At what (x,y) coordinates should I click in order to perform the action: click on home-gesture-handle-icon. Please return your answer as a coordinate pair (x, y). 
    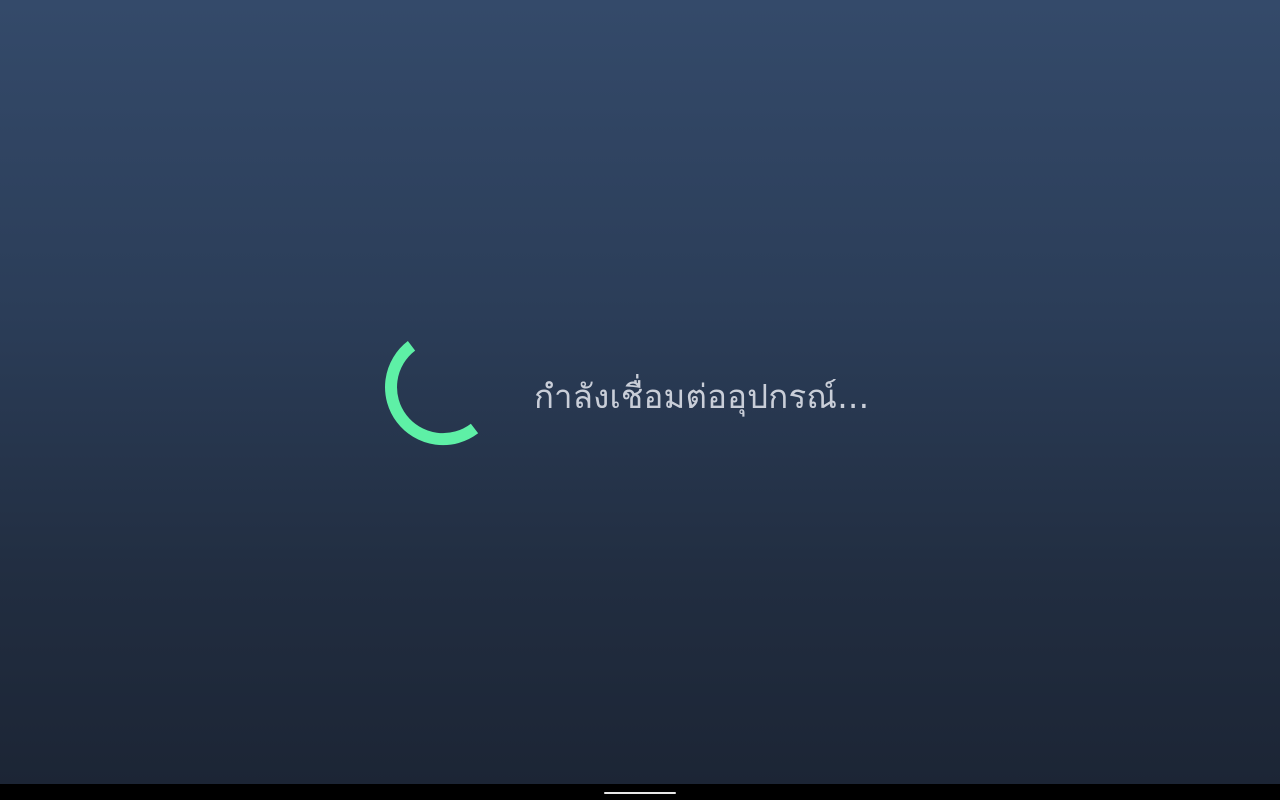
    Looking at the image, I should click on (640, 793).